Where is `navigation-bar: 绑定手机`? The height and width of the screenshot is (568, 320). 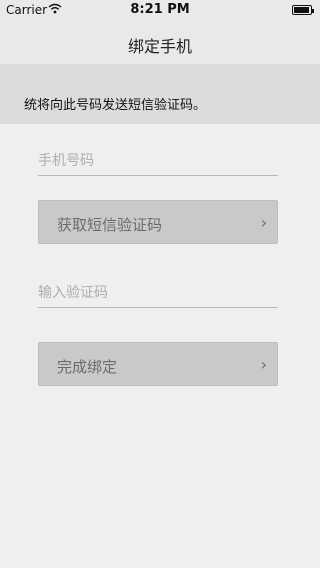 navigation-bar: 绑定手机 is located at coordinates (160, 42).